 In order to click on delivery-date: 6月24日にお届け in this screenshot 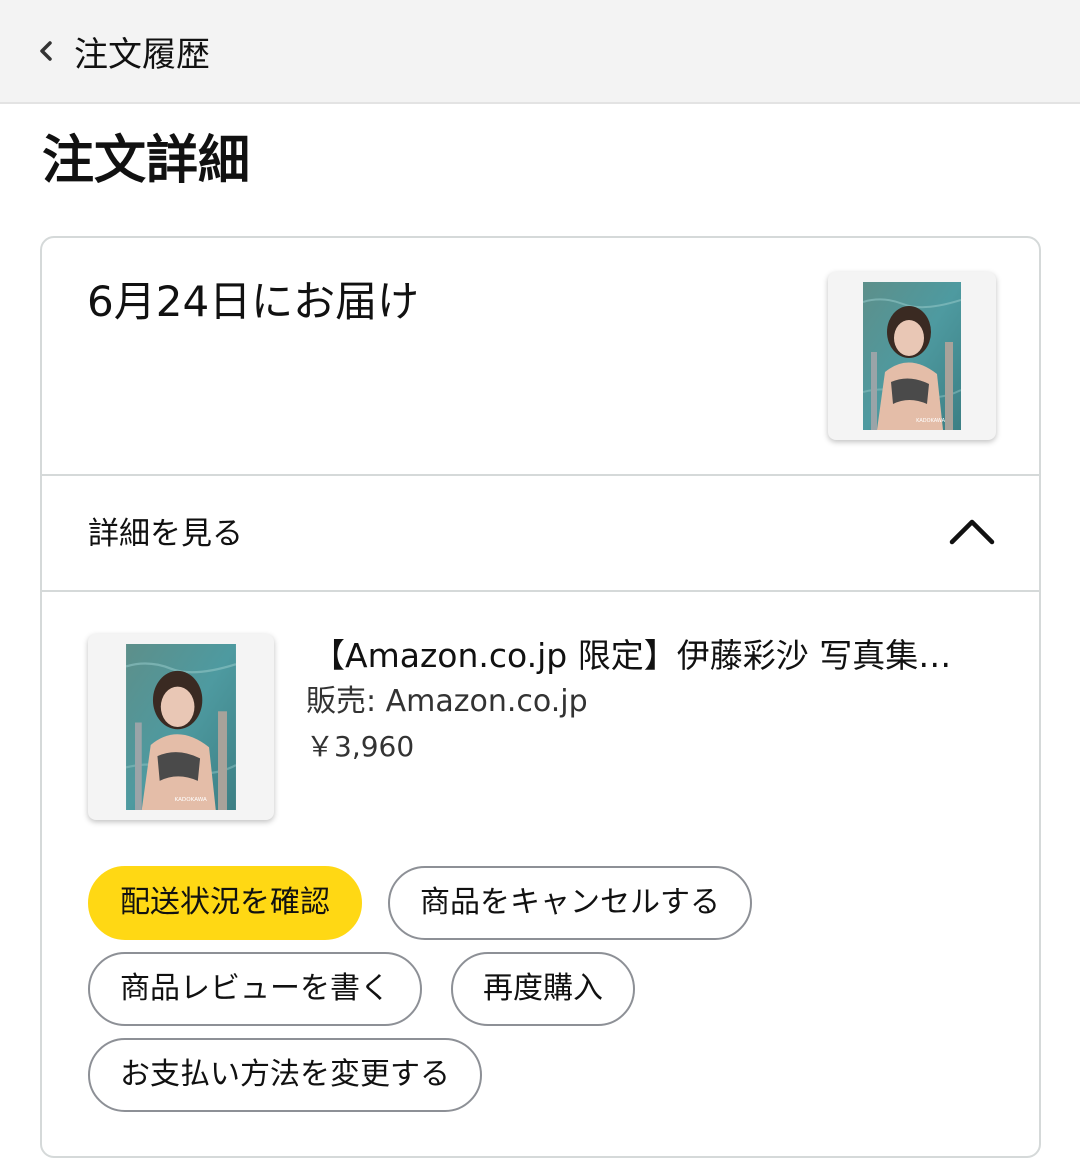, I will do `click(253, 301)`.